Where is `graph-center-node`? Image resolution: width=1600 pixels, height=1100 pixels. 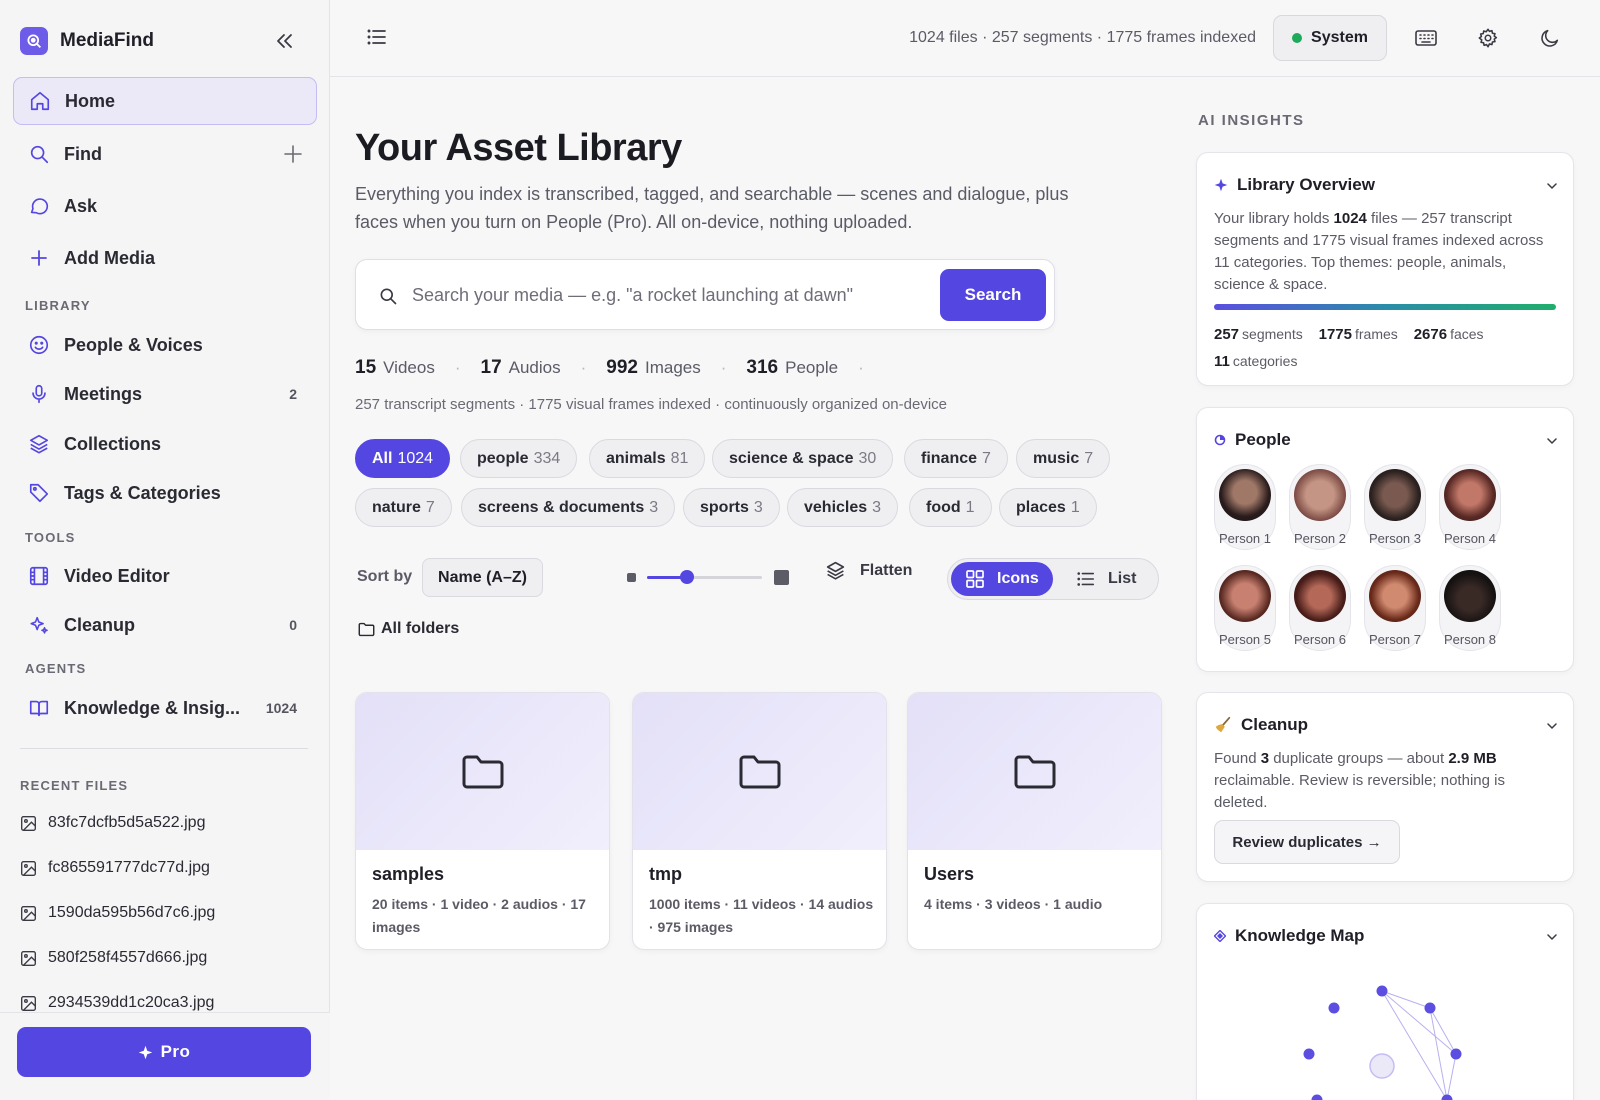
graph-center-node is located at coordinates (1382, 1066).